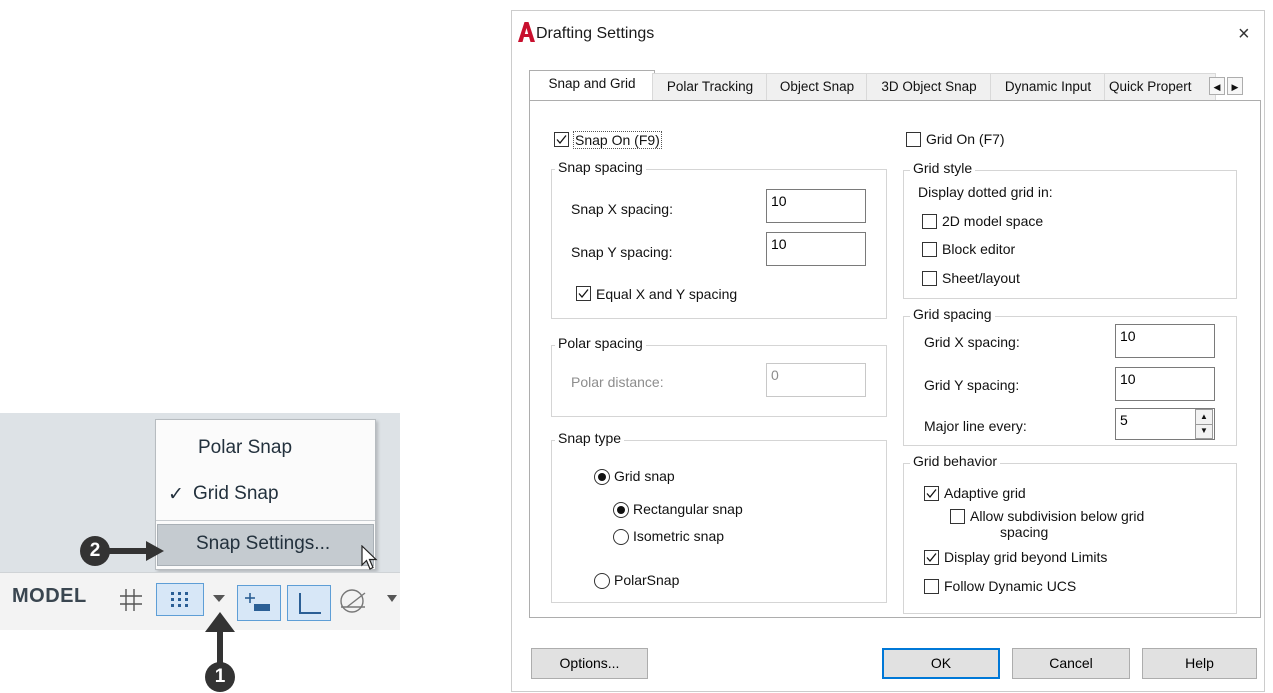 This screenshot has width=1273, height=693. What do you see at coordinates (913, 139) in the screenshot?
I see `grid-on-checkbox` at bounding box center [913, 139].